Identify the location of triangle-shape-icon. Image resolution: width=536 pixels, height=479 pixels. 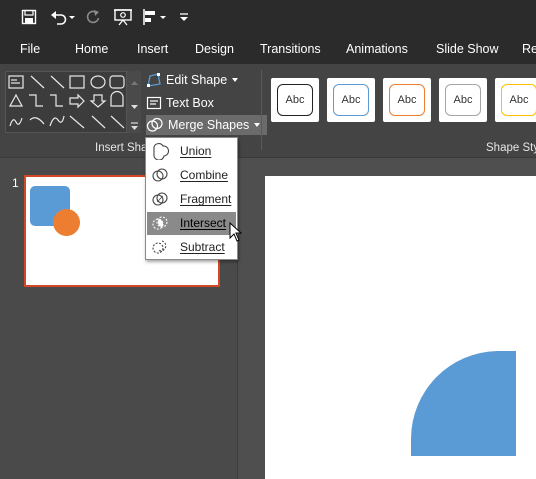
(16, 100).